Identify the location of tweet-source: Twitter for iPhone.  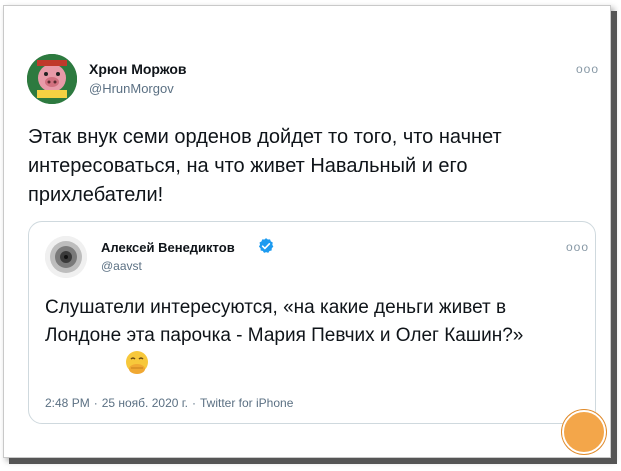
(246, 403).